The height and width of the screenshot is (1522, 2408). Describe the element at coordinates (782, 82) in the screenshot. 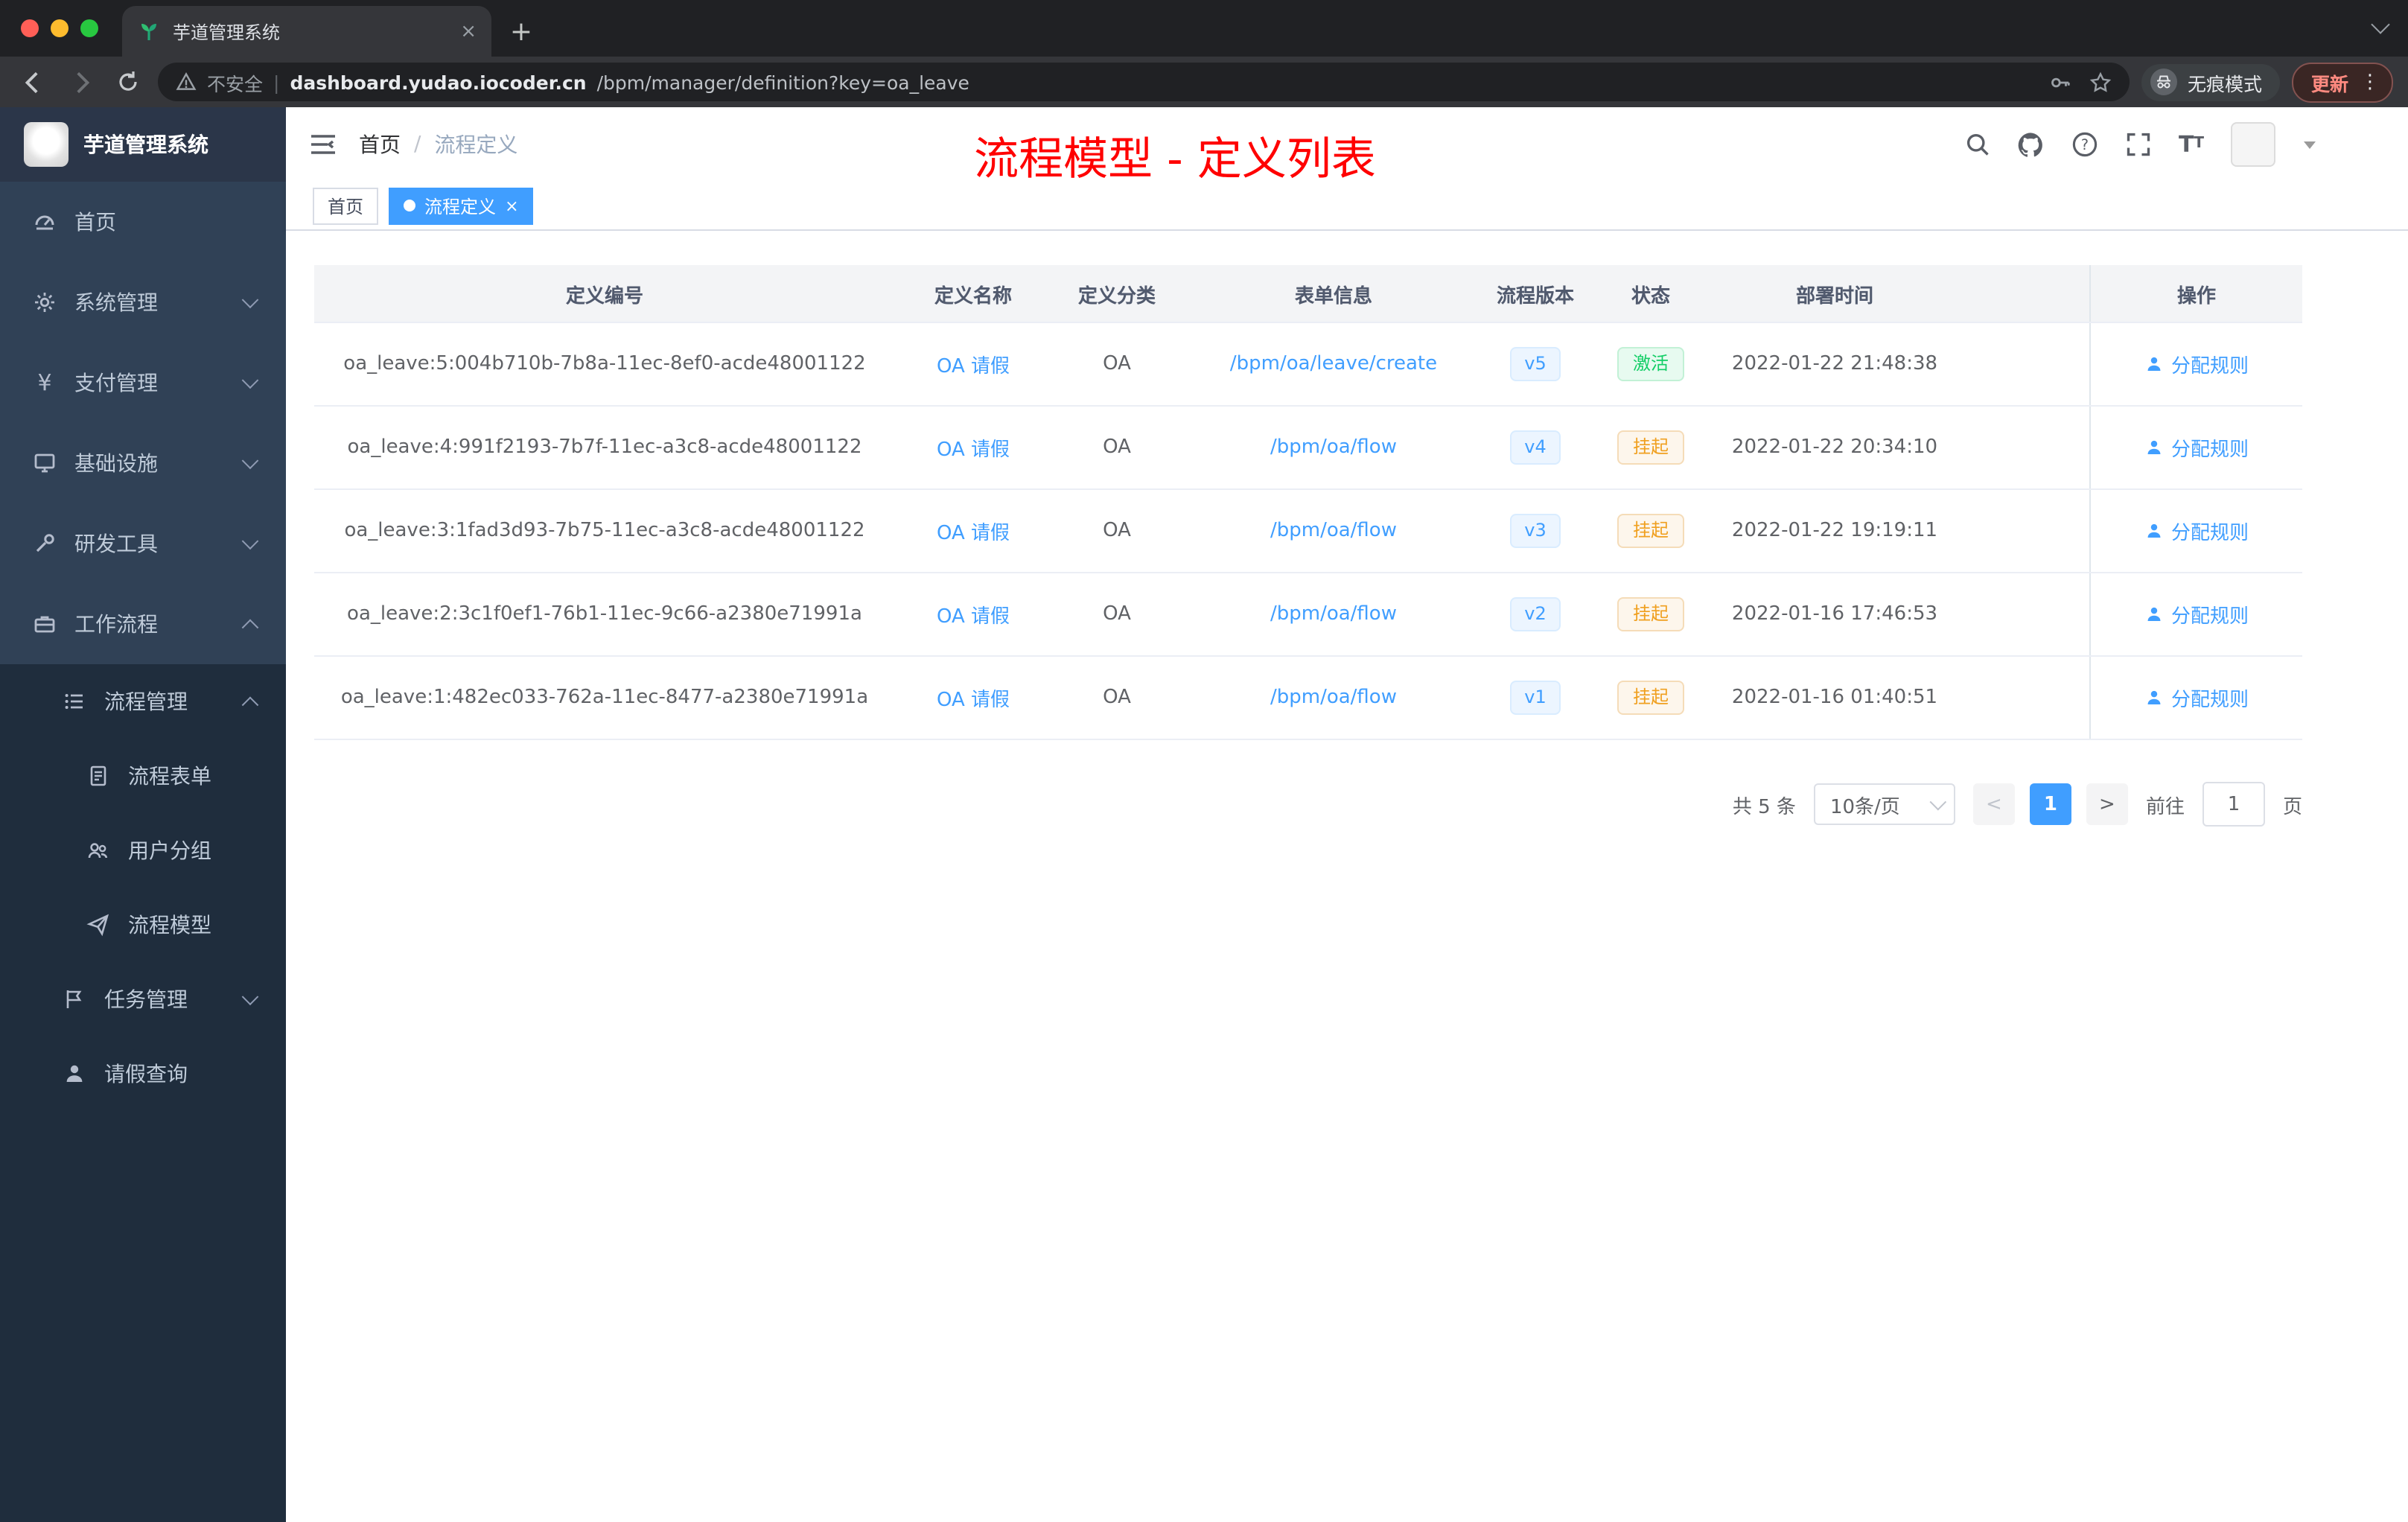

I see `url-path: /bpm/manager/definition?key=oa_leave` at that location.